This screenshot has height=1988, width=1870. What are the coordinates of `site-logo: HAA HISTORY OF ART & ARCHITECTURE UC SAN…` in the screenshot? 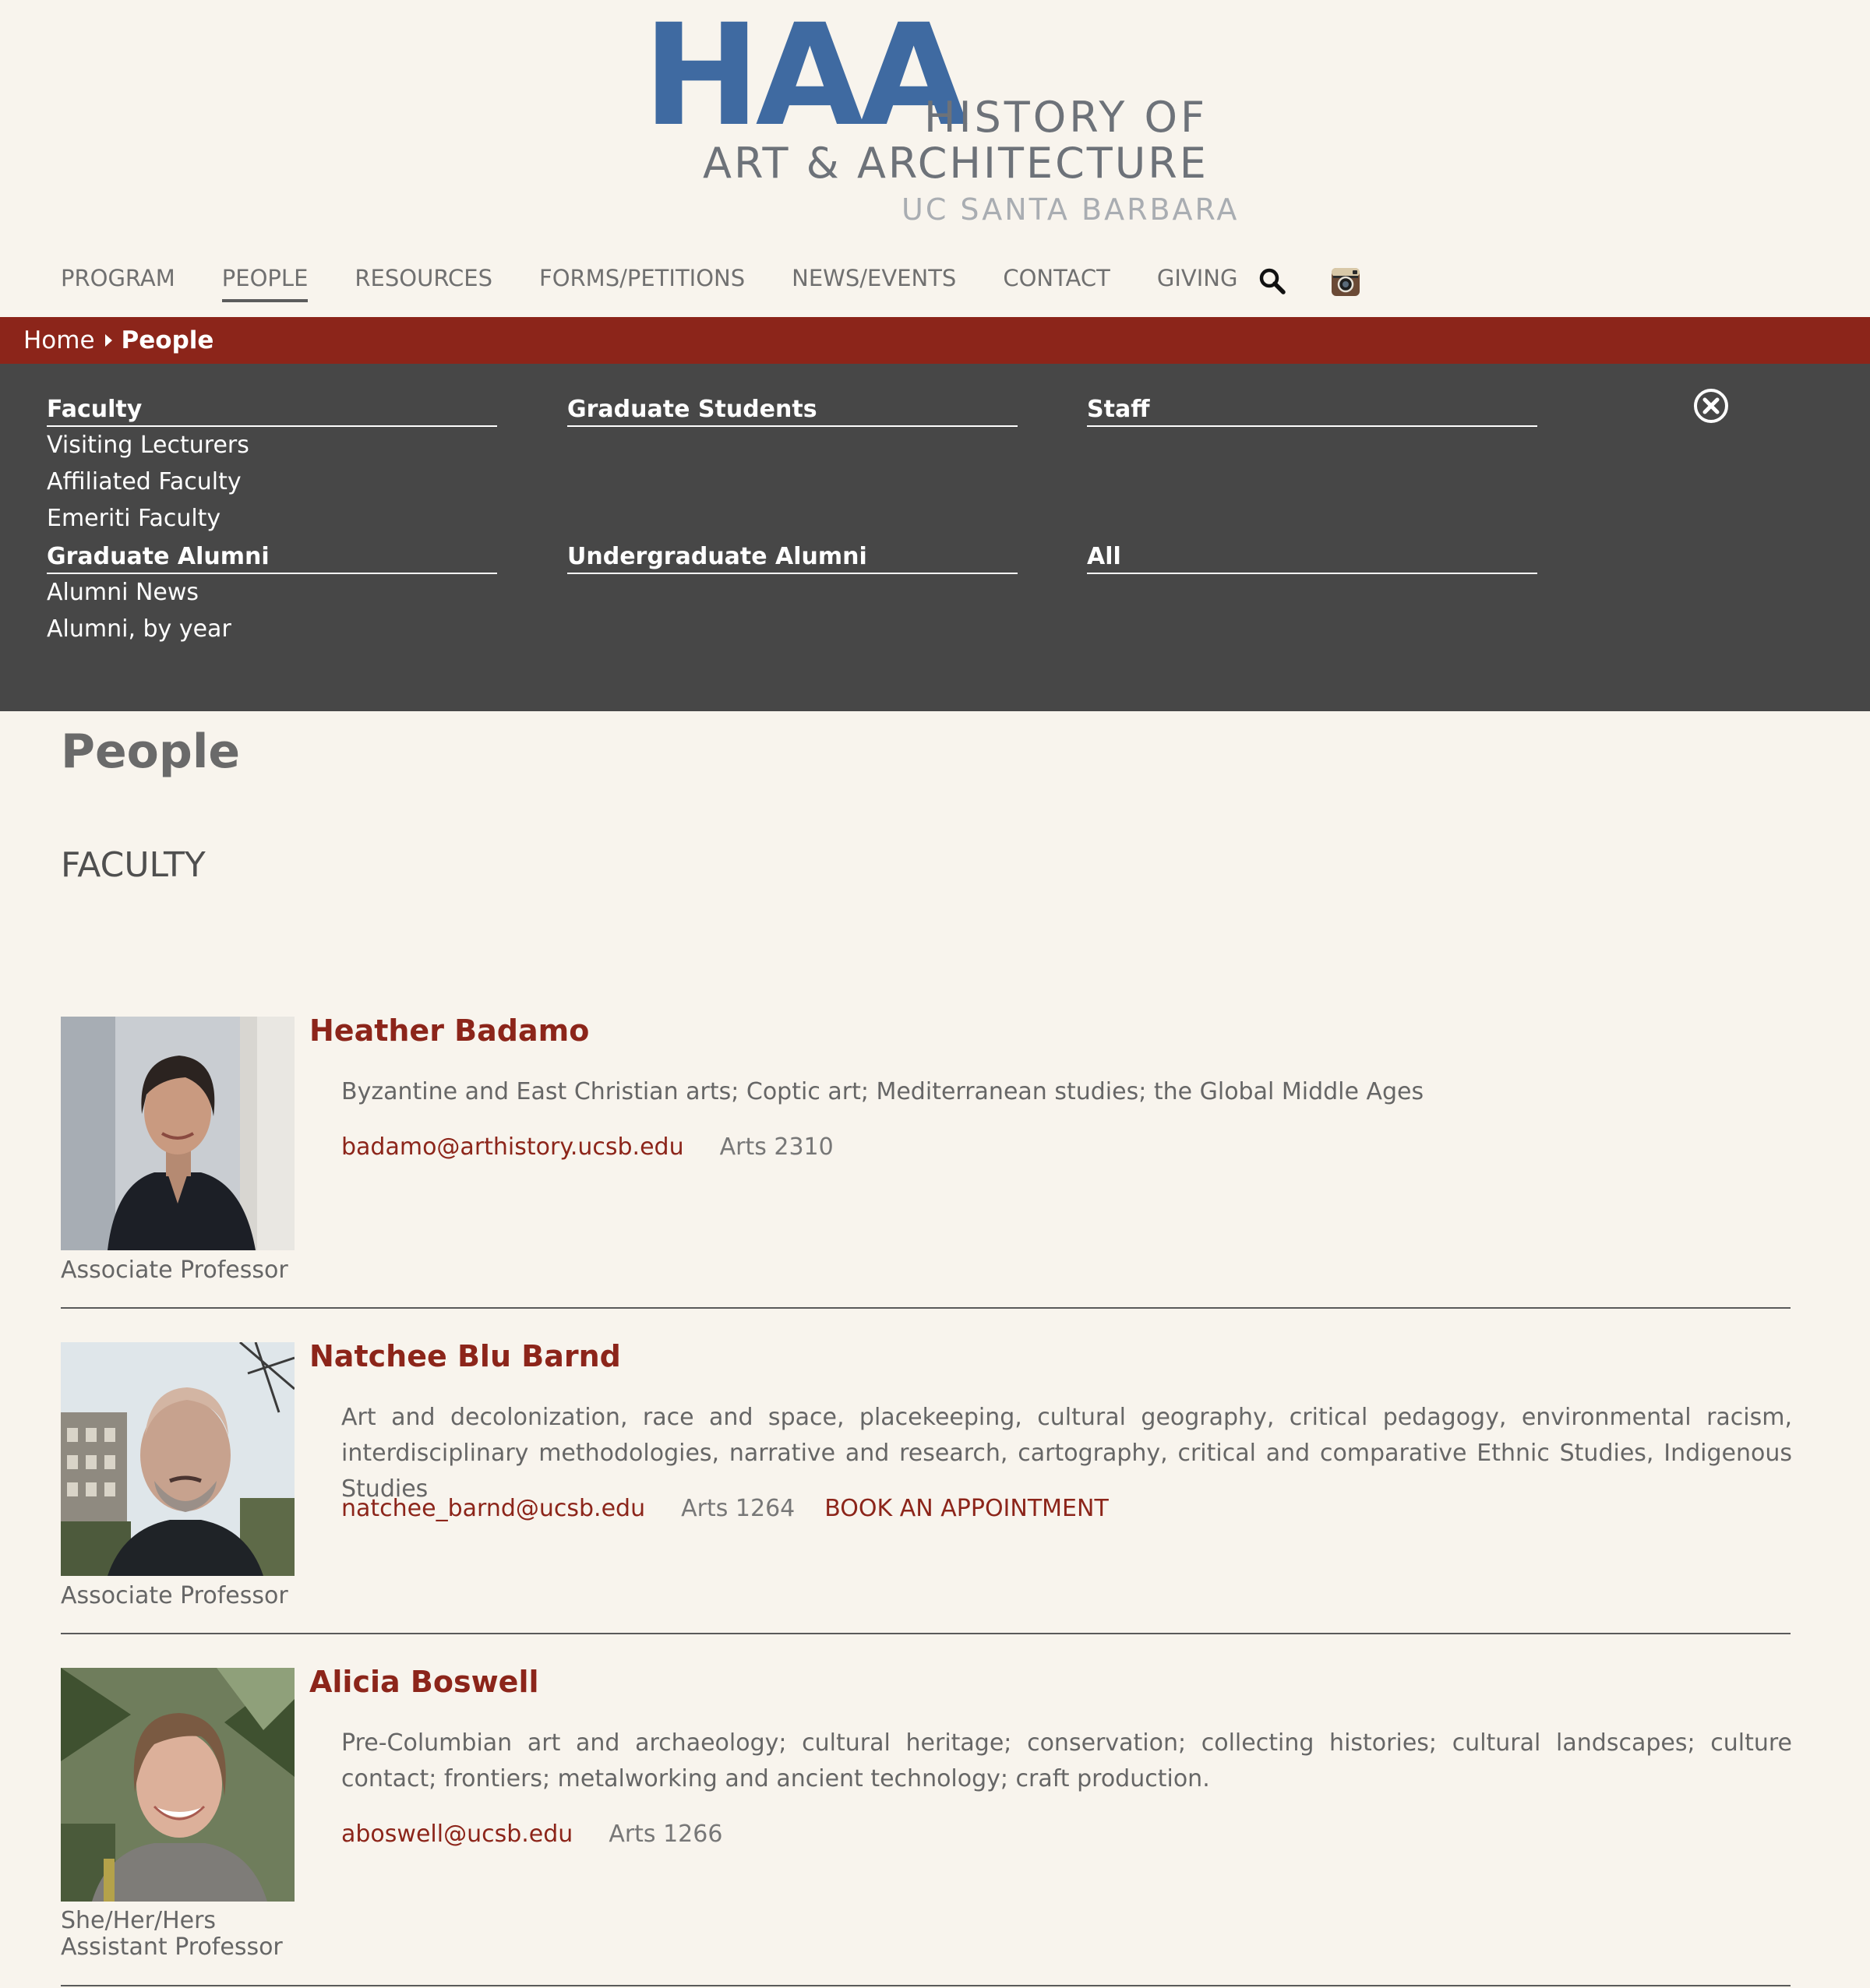 It's located at (935, 124).